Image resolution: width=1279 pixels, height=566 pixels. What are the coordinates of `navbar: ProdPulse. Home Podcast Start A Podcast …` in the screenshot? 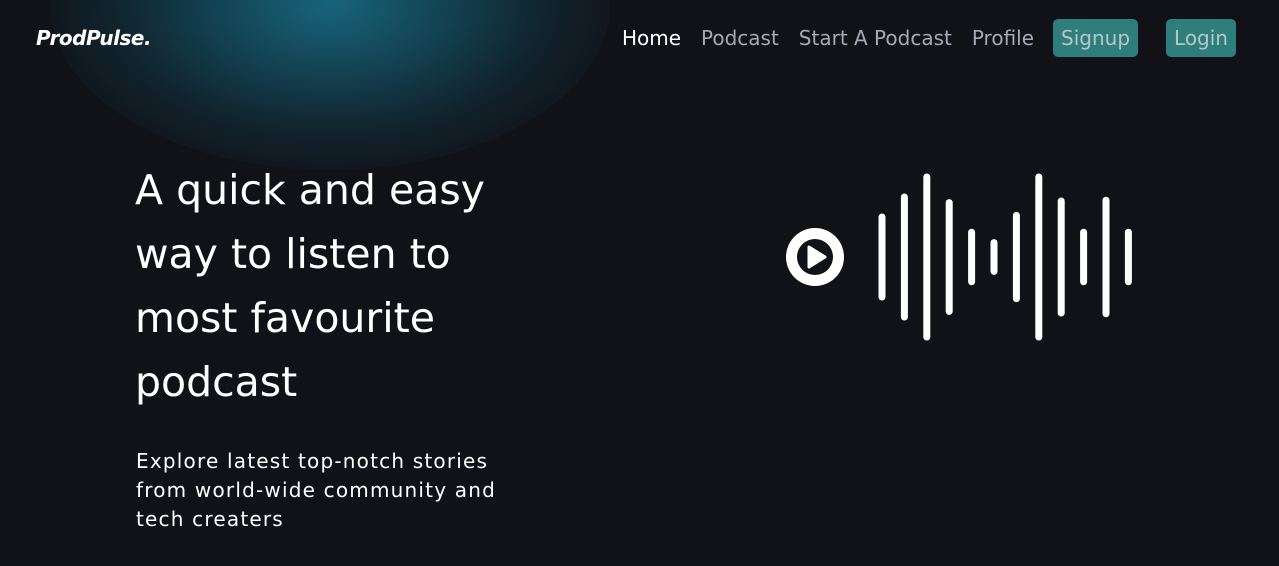 It's located at (639, 39).